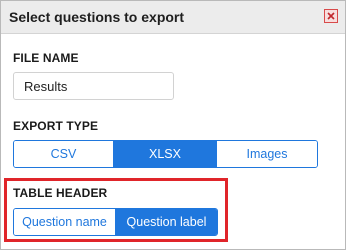  I want to click on file-name-input: Results, so click(93, 86).